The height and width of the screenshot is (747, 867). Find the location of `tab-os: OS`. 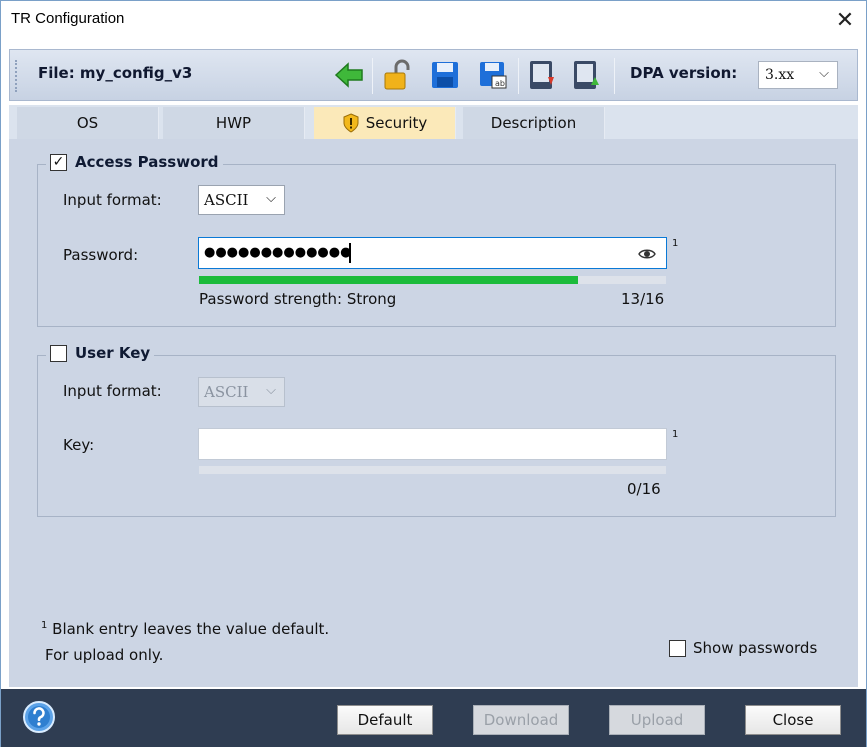

tab-os: OS is located at coordinates (88, 123).